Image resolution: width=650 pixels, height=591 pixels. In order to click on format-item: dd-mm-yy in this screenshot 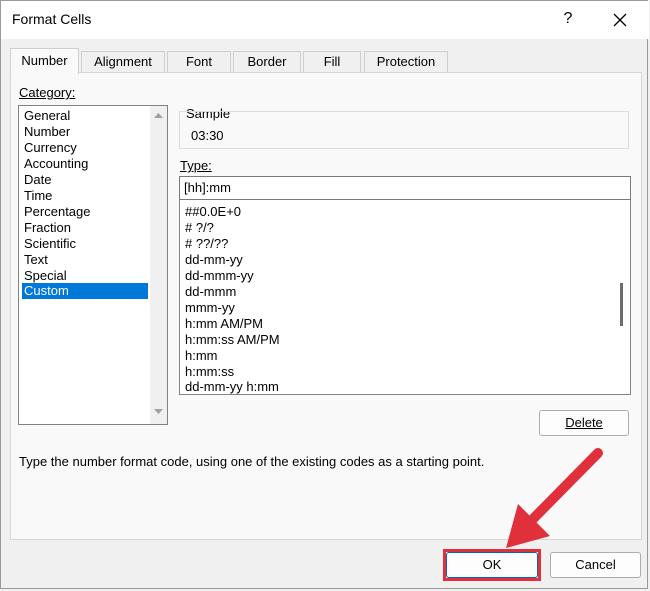, I will do `click(214, 260)`.